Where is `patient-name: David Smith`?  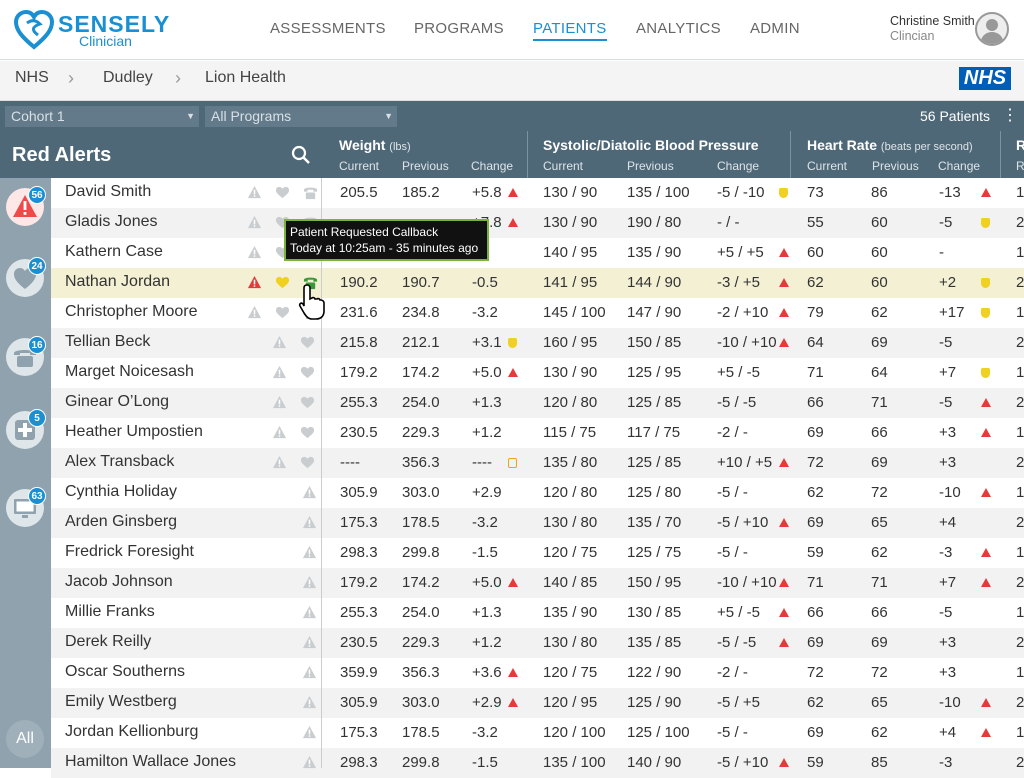 patient-name: David Smith is located at coordinates (108, 192).